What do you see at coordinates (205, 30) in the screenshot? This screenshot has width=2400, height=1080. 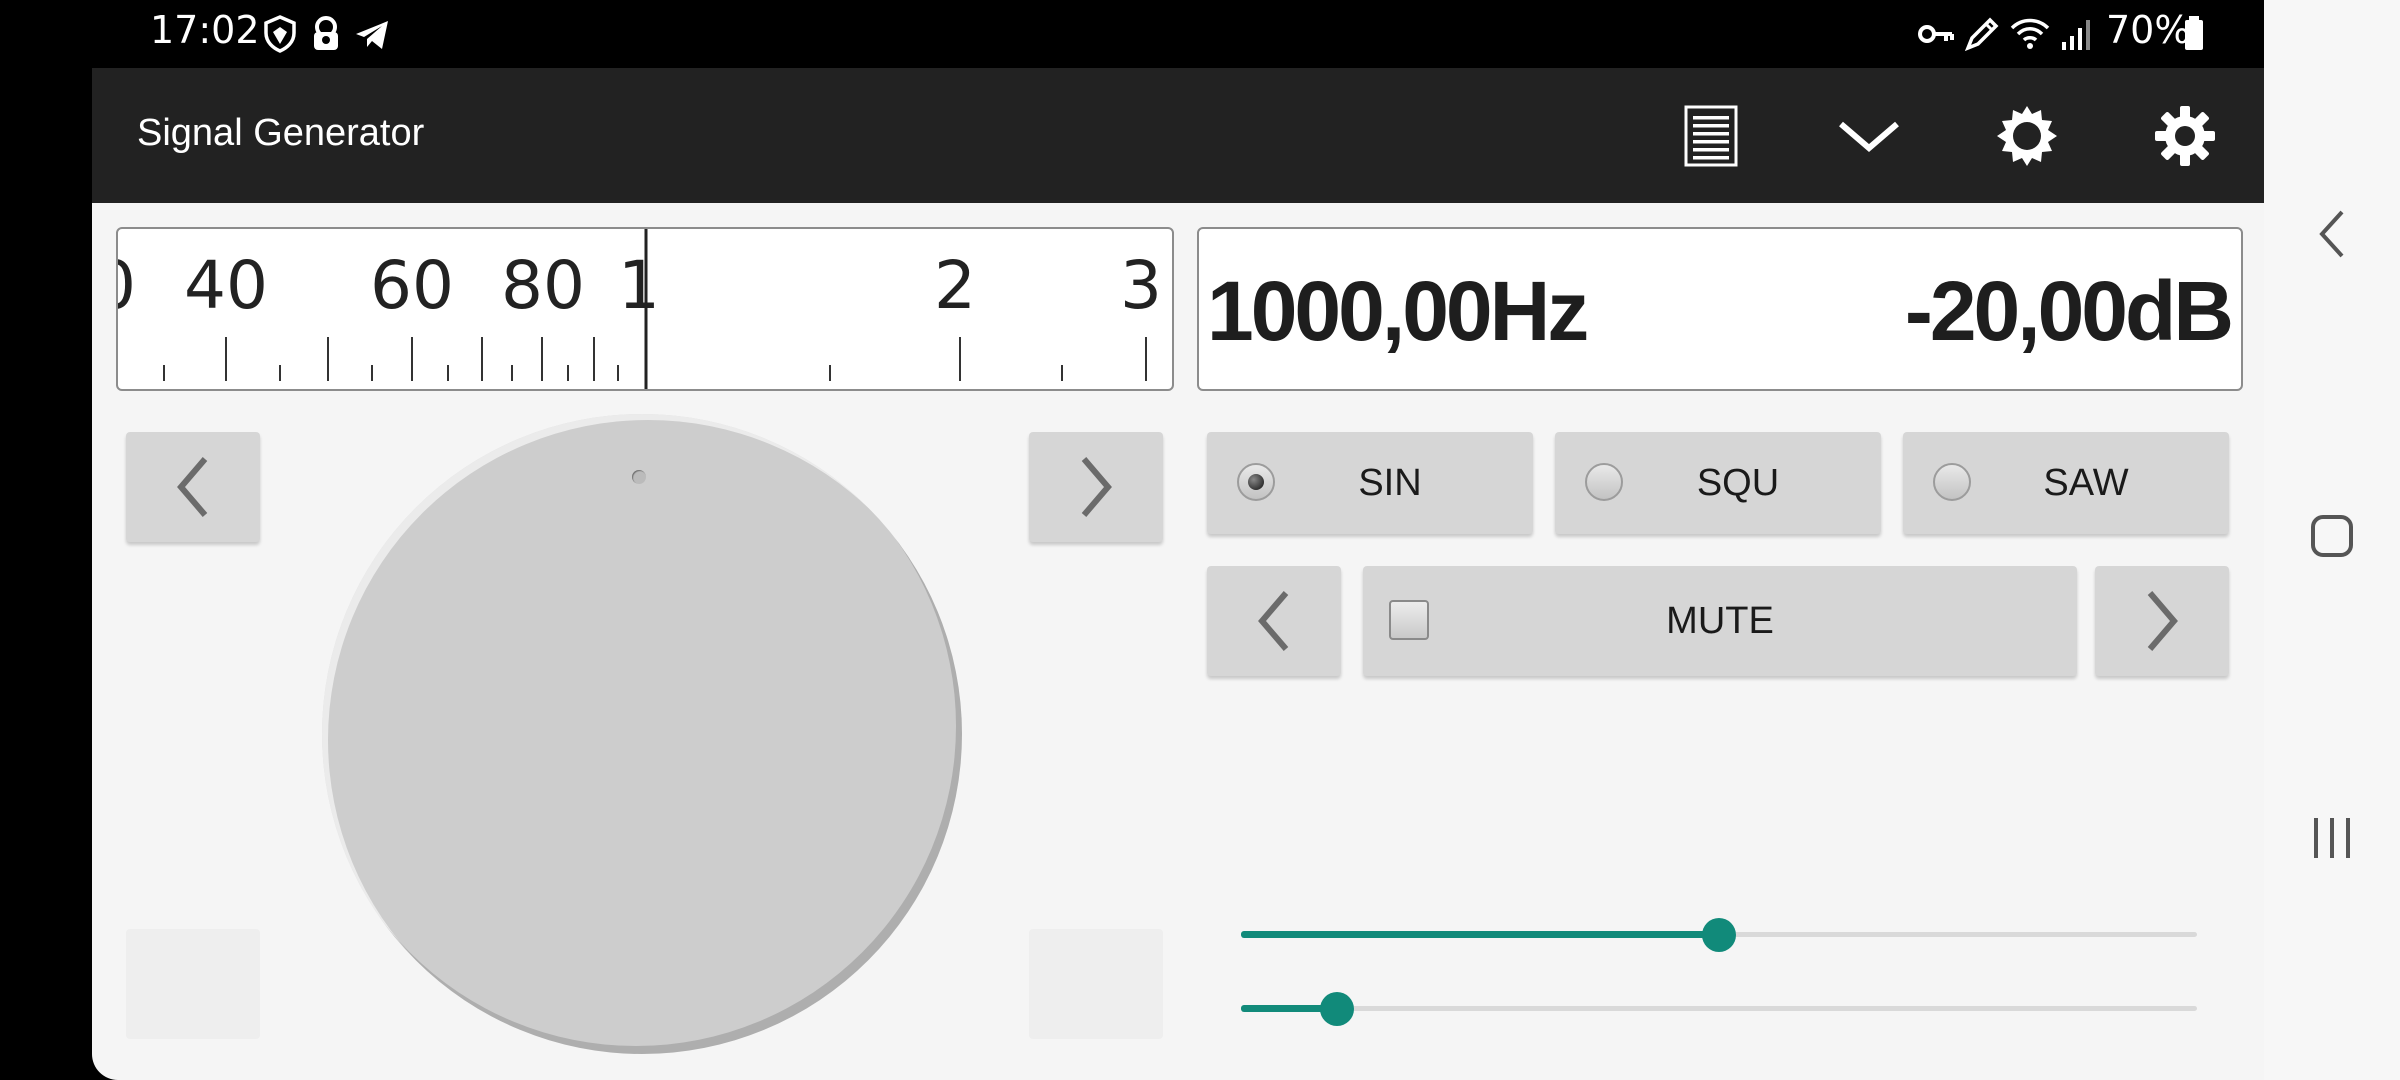 I see `status-time: 17:02` at bounding box center [205, 30].